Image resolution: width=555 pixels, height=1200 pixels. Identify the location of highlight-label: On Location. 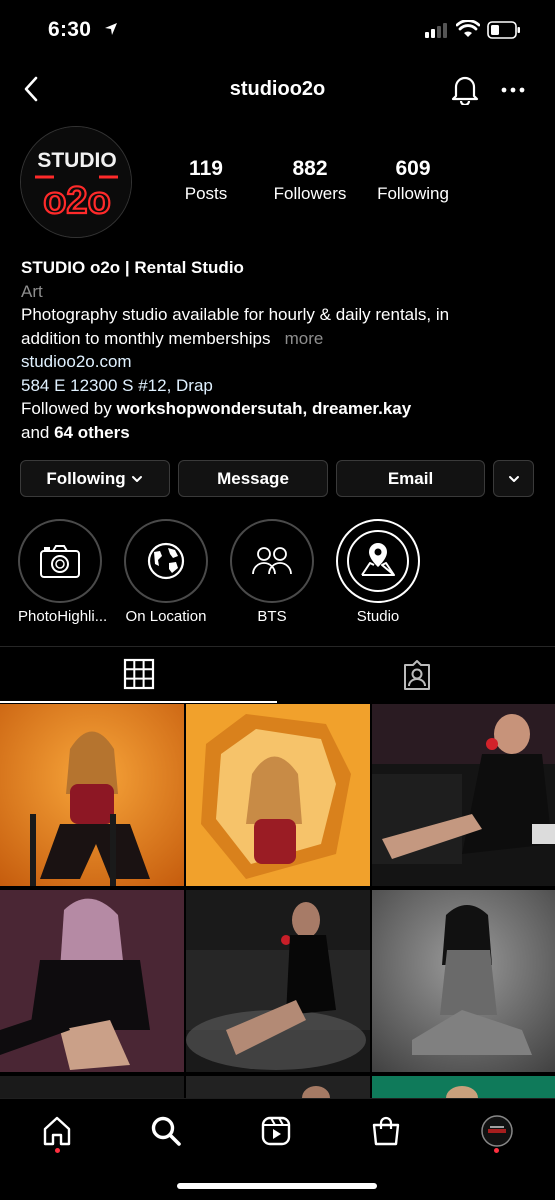
(166, 616).